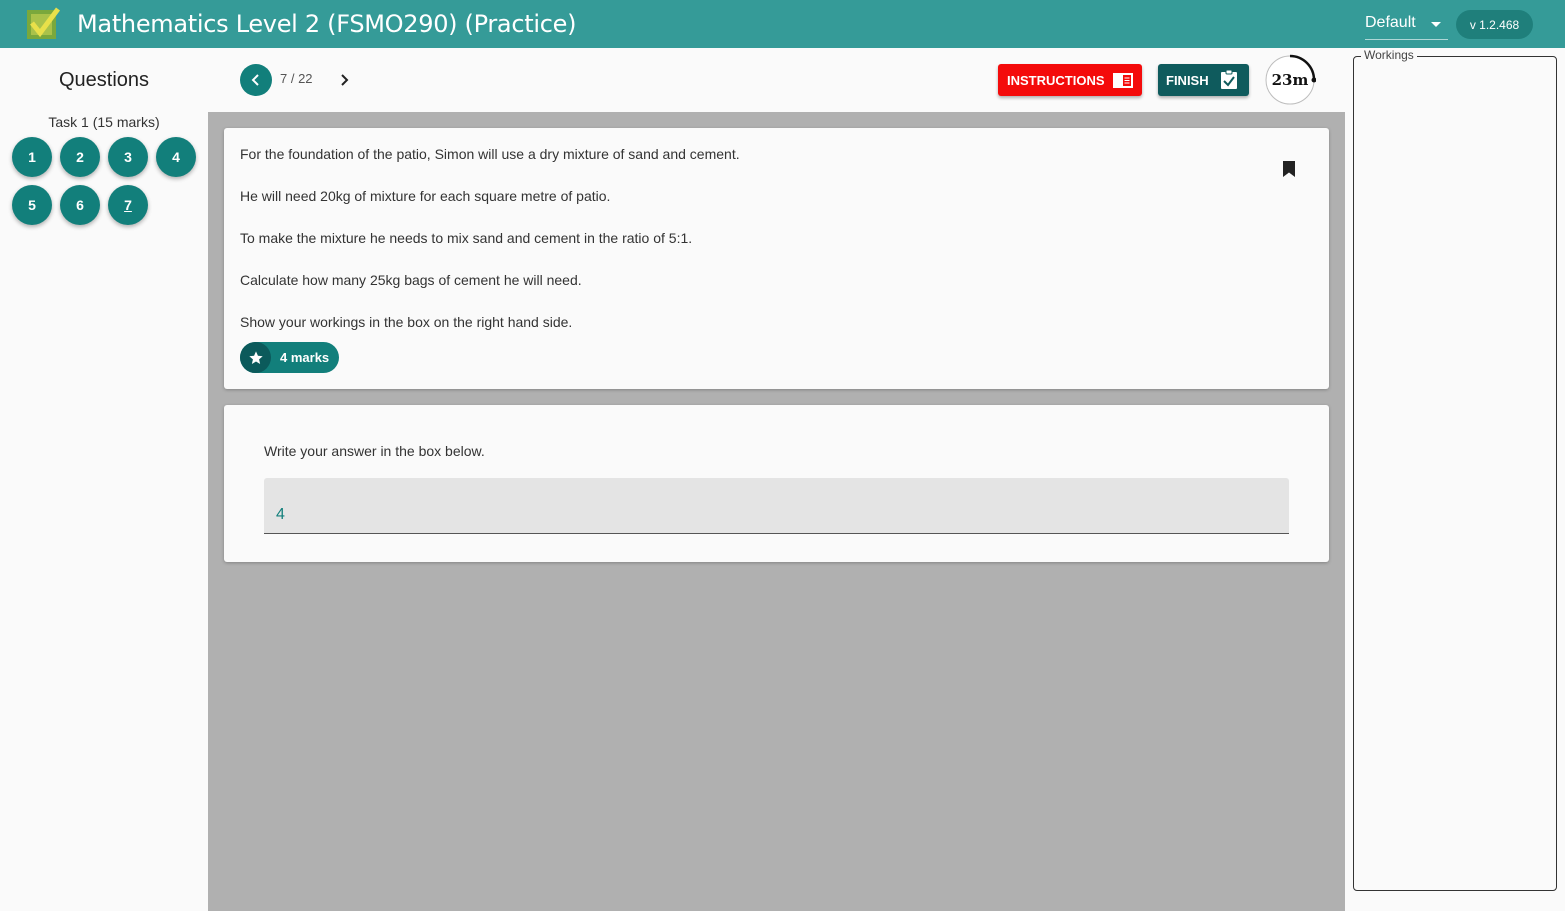 Image resolution: width=1565 pixels, height=911 pixels. I want to click on task-label: Task 1 (15 marks), so click(104, 122).